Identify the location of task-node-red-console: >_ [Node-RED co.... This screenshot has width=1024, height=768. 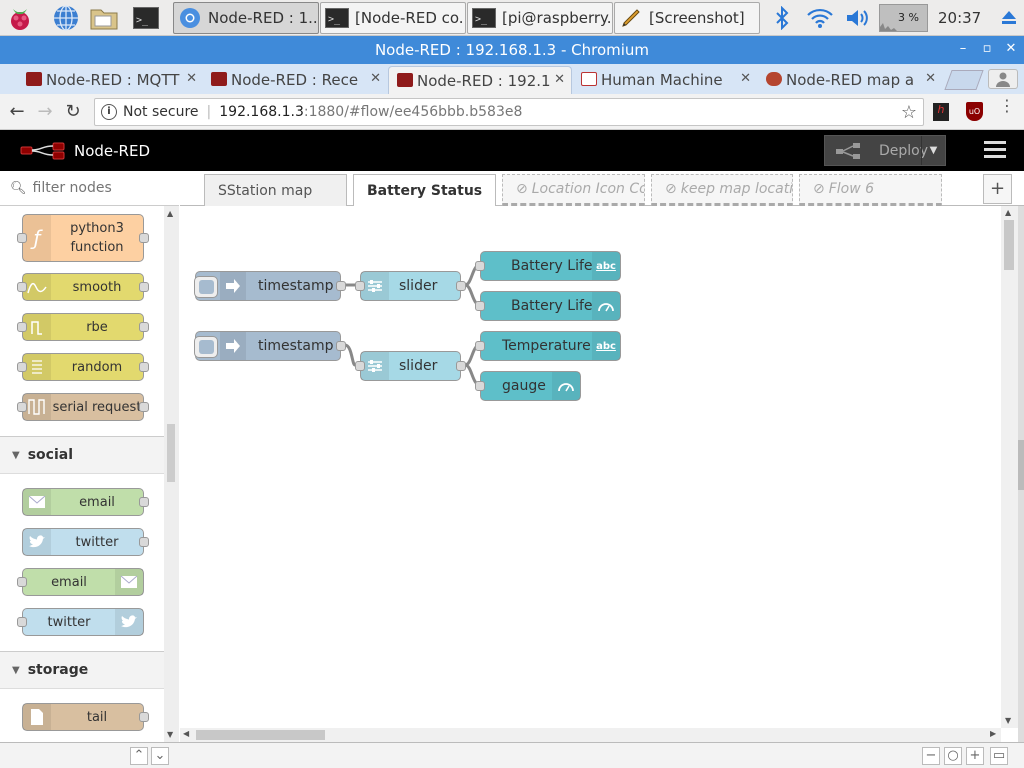
(393, 18).